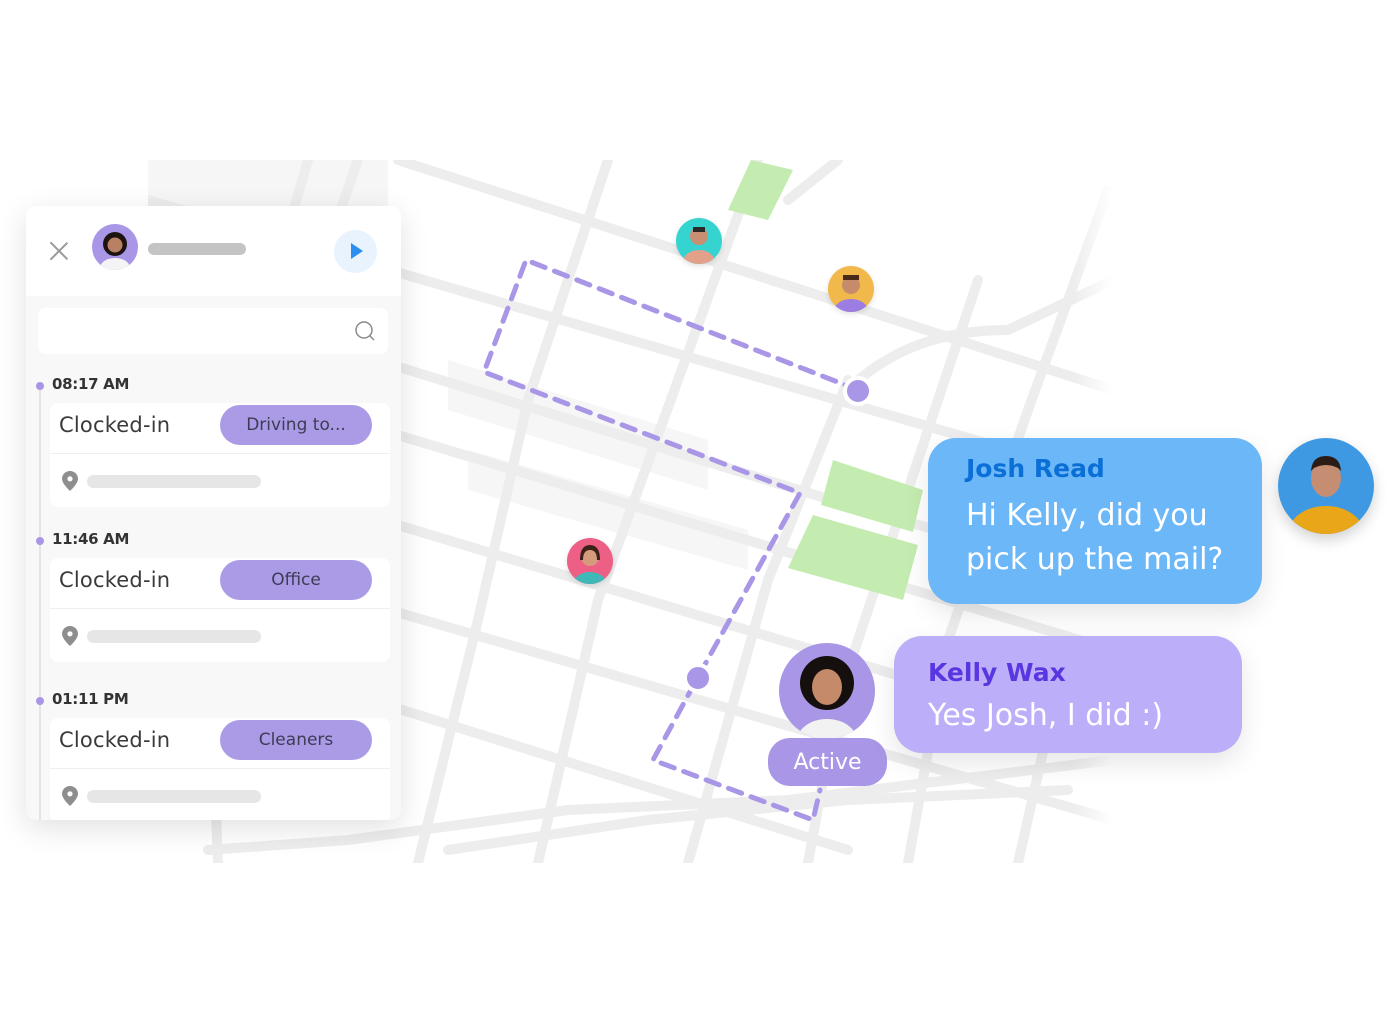 The width and height of the screenshot is (1400, 1023). Describe the element at coordinates (90, 699) in the screenshot. I see `entry-time: 01:11 PM` at that location.